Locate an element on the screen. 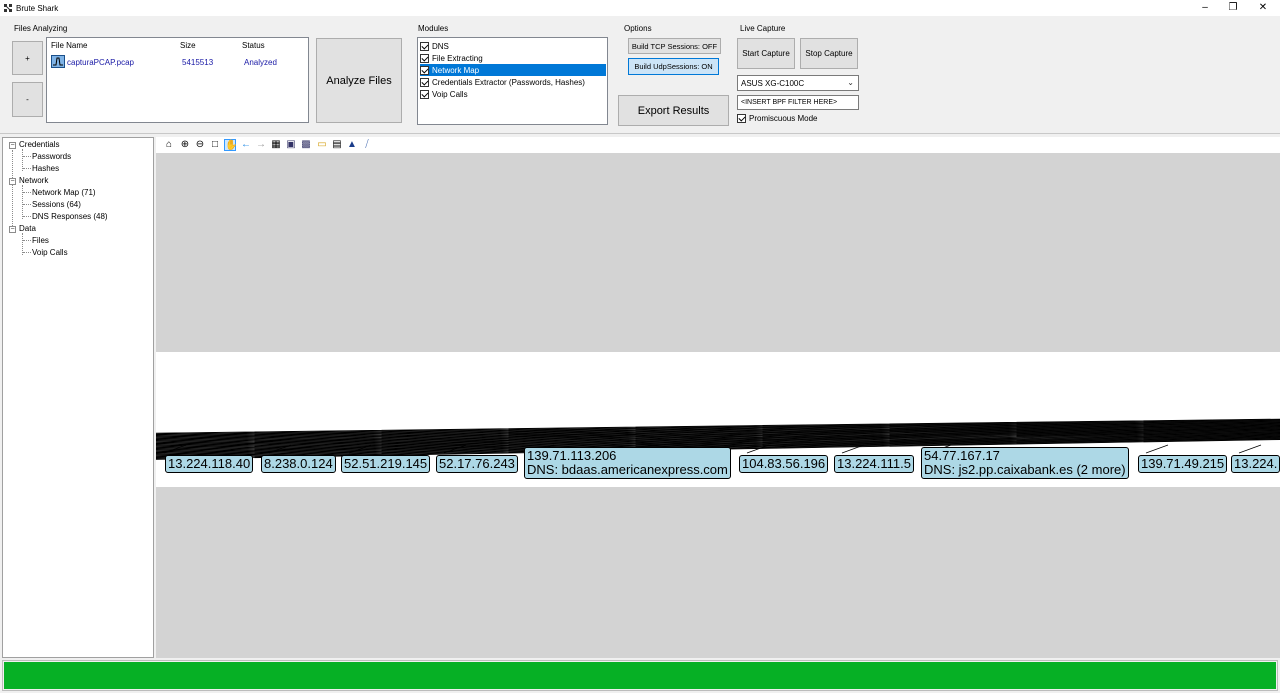  column-header-file-name: File Name is located at coordinates (69, 45).